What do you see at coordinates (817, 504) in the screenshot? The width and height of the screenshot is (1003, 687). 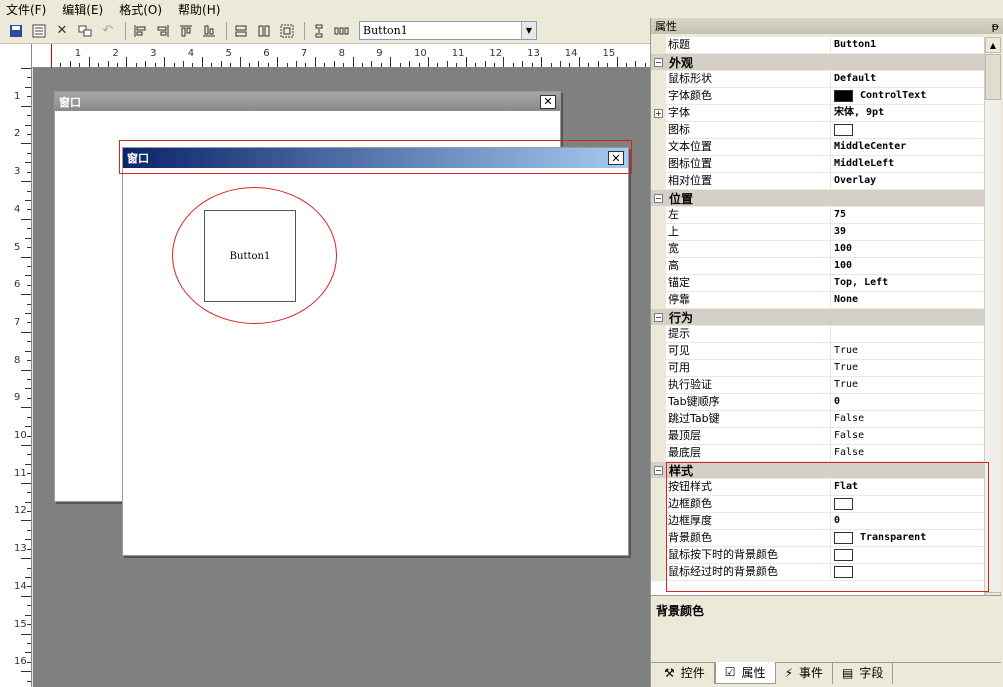 I see `property-row: 边框颜色` at bounding box center [817, 504].